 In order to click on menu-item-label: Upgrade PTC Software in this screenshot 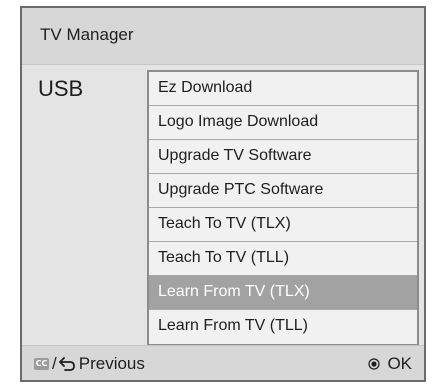, I will do `click(241, 189)`.